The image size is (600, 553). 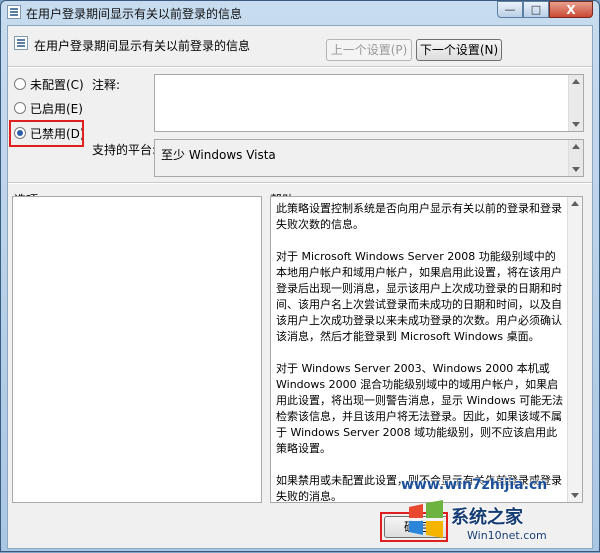 I want to click on window-title: 在用户登录期间显示有关以前登录的信息, so click(x=134, y=14).